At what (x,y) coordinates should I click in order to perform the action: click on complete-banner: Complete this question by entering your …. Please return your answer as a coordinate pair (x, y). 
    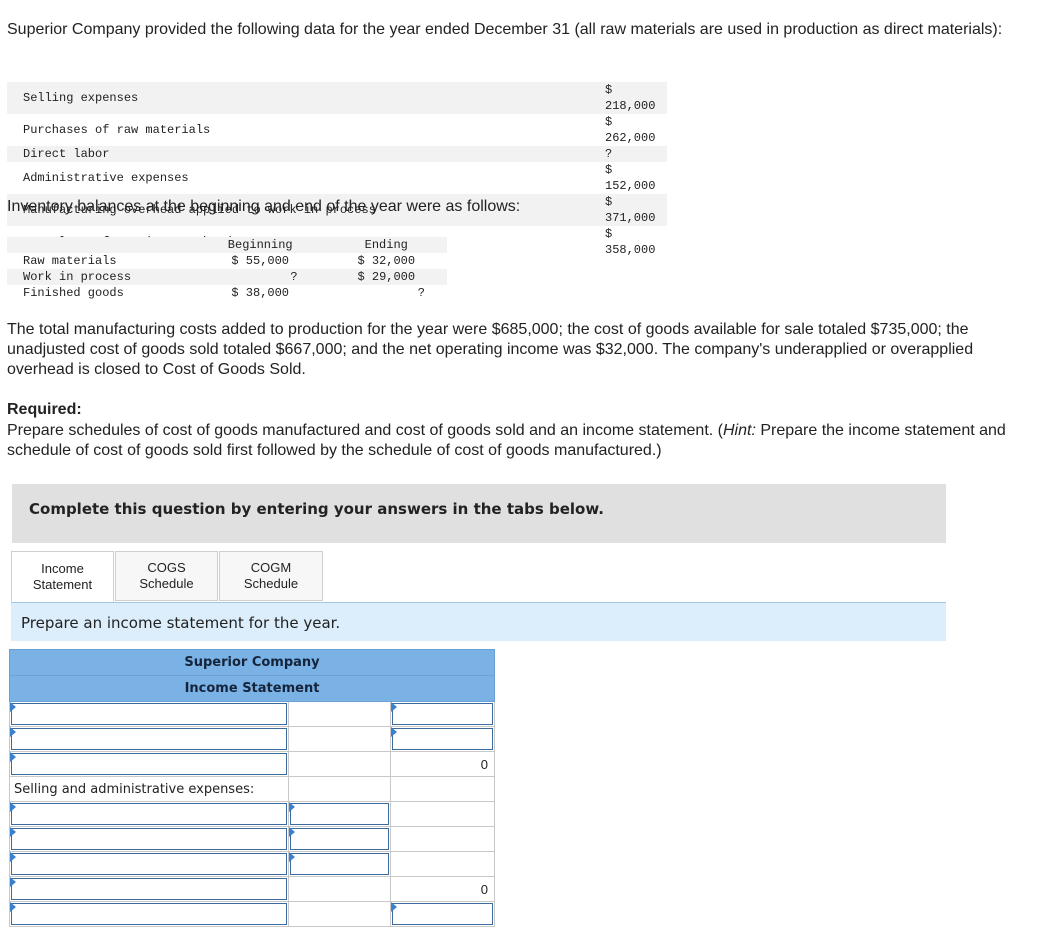
    Looking at the image, I should click on (479, 513).